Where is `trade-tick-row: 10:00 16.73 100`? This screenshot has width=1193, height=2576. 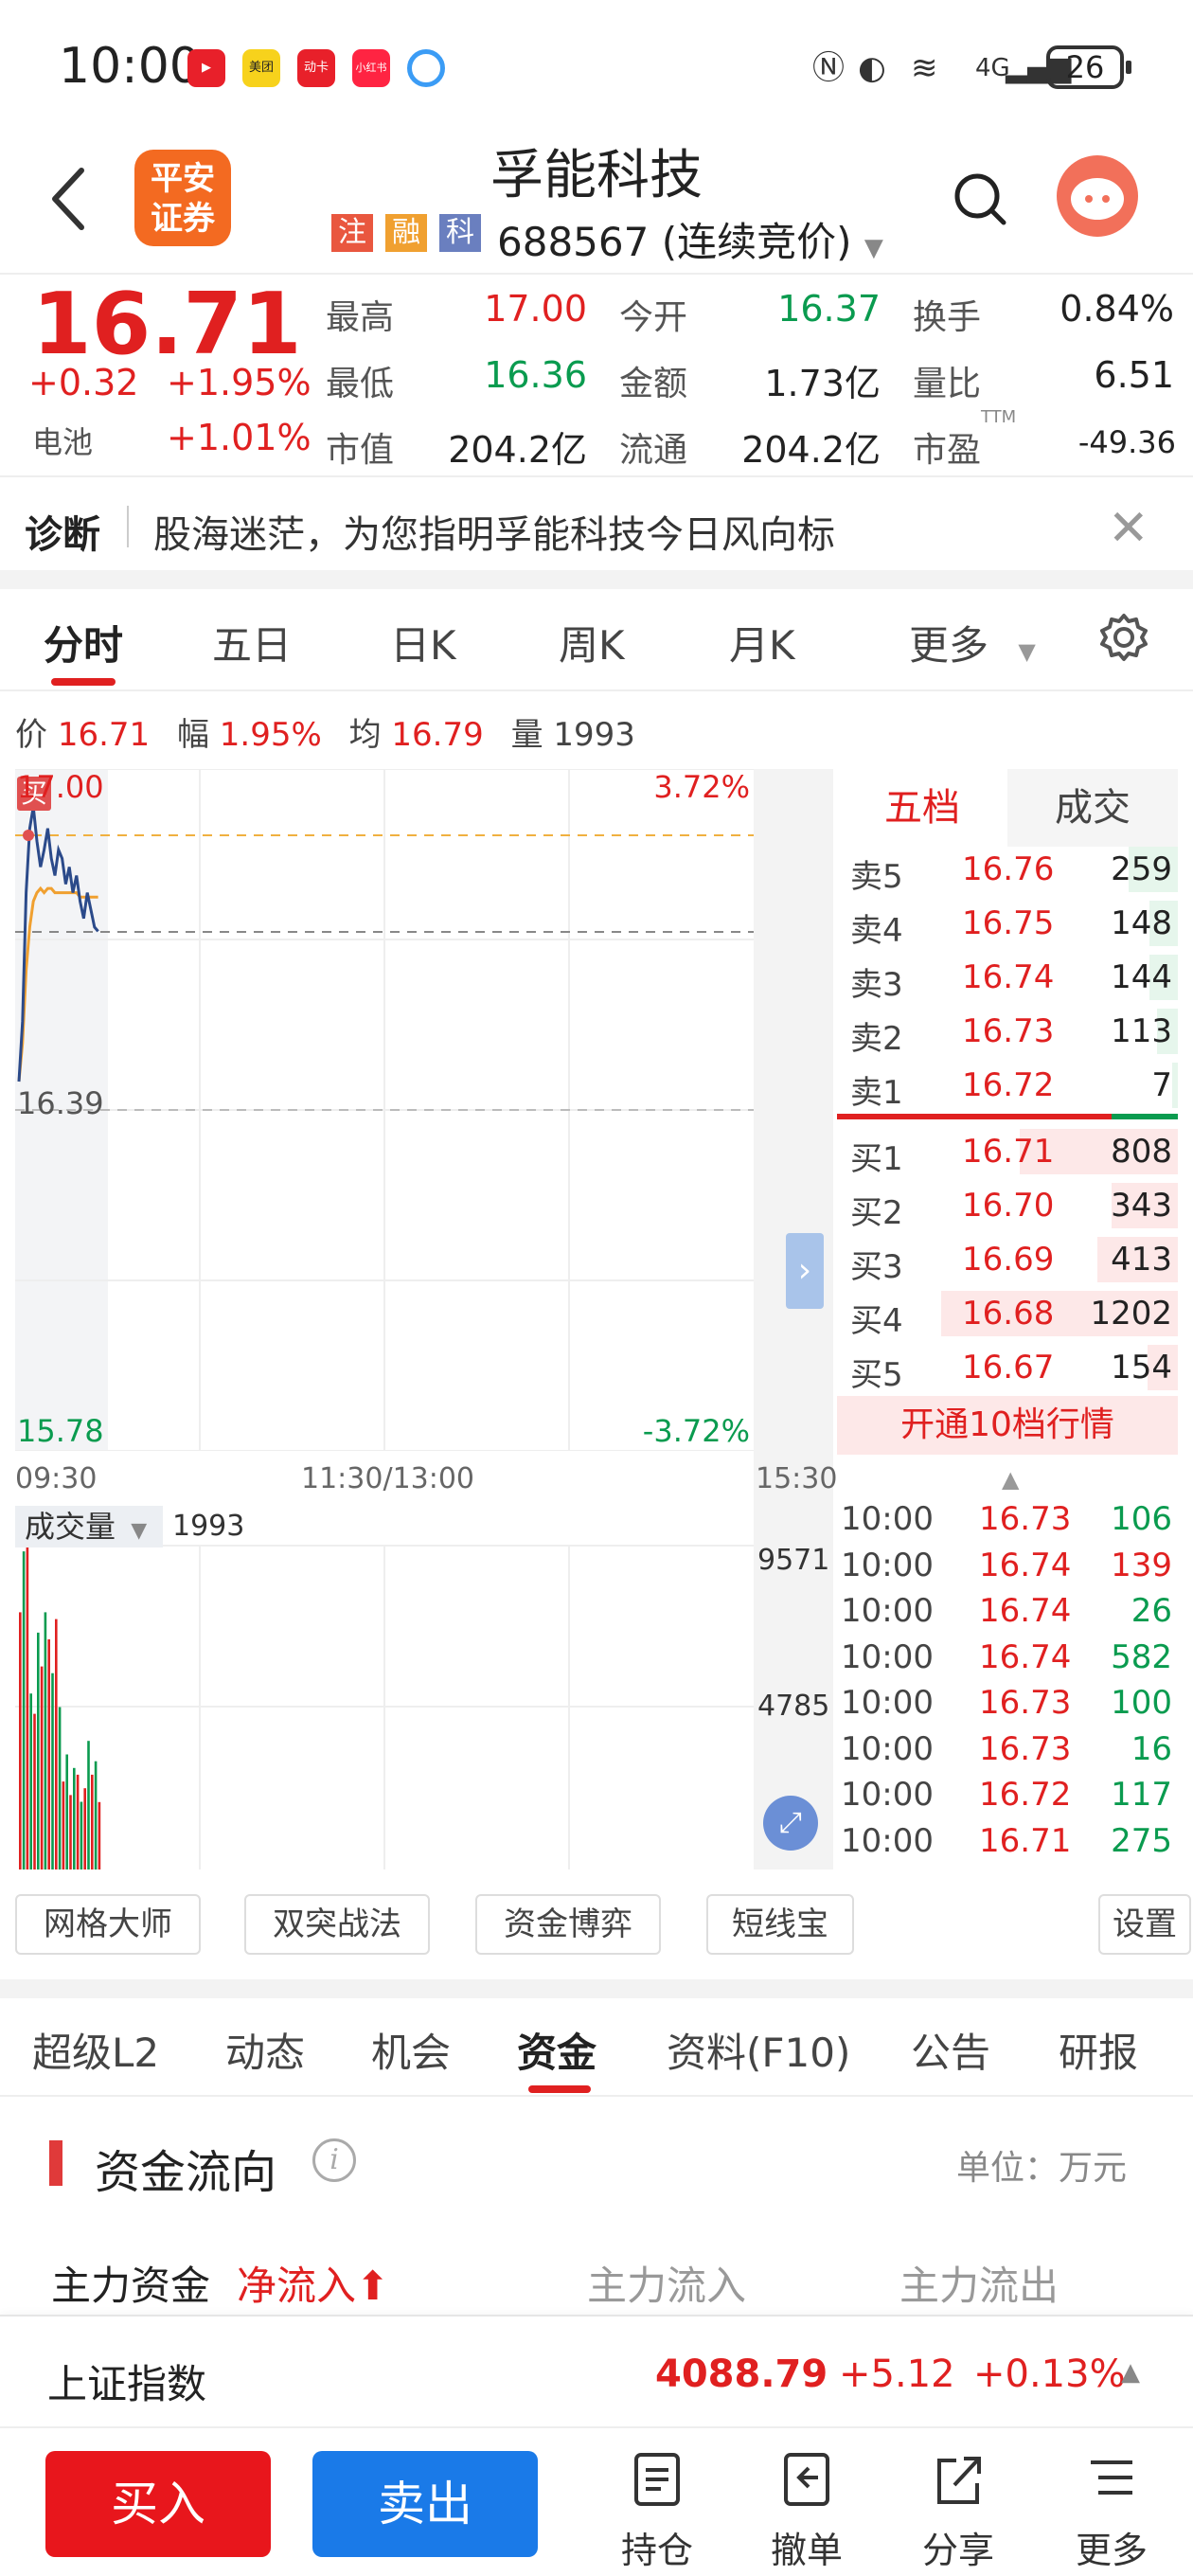 trade-tick-row: 10:00 16.73 100 is located at coordinates (1007, 1703).